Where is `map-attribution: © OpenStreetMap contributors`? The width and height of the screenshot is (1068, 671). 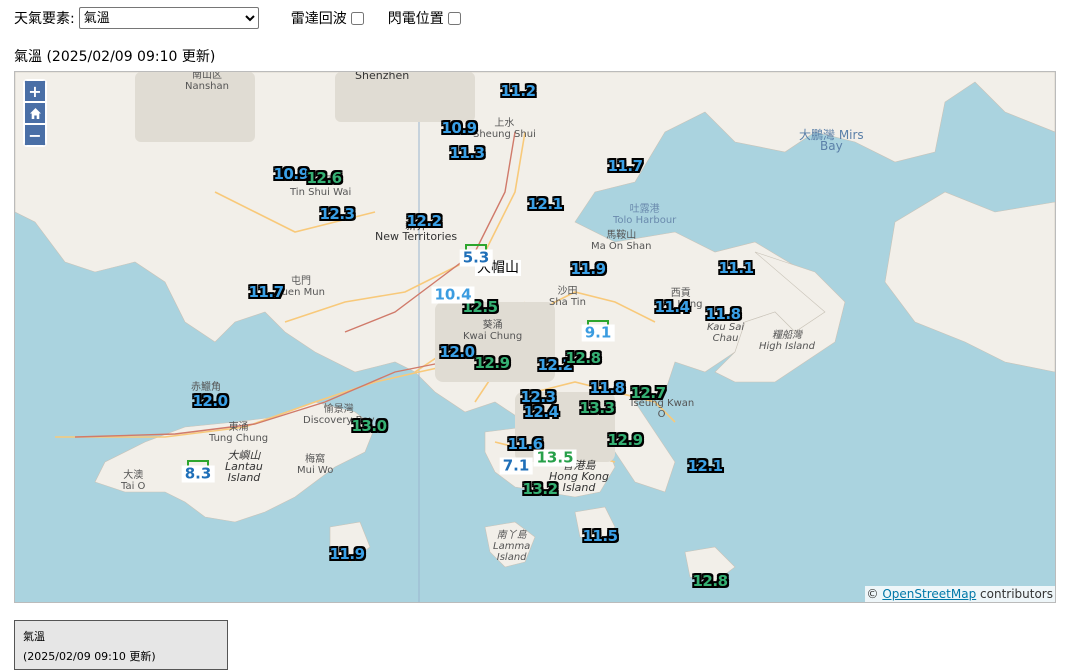 map-attribution: © OpenStreetMap contributors is located at coordinates (959, 594).